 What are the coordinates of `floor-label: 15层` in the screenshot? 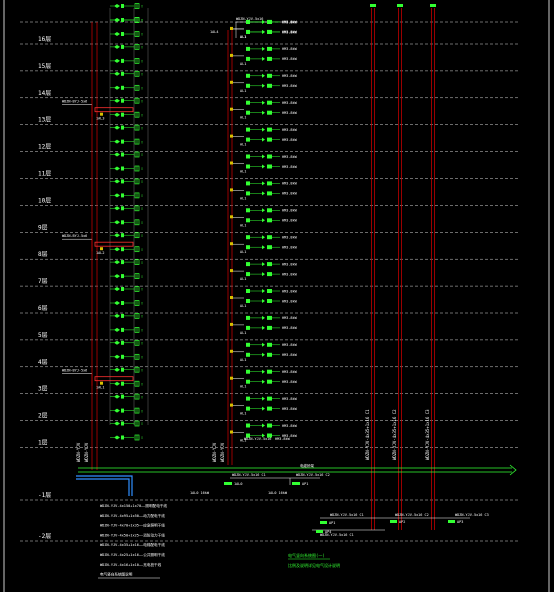 It's located at (44, 66).